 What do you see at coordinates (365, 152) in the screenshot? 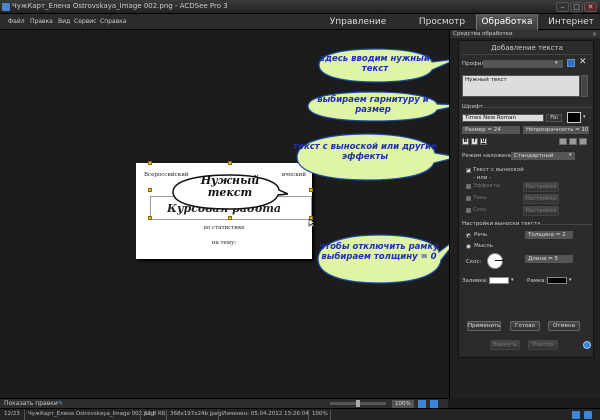
I see `annotation-text-3: текст с выноской или другие эффекты` at bounding box center [365, 152].